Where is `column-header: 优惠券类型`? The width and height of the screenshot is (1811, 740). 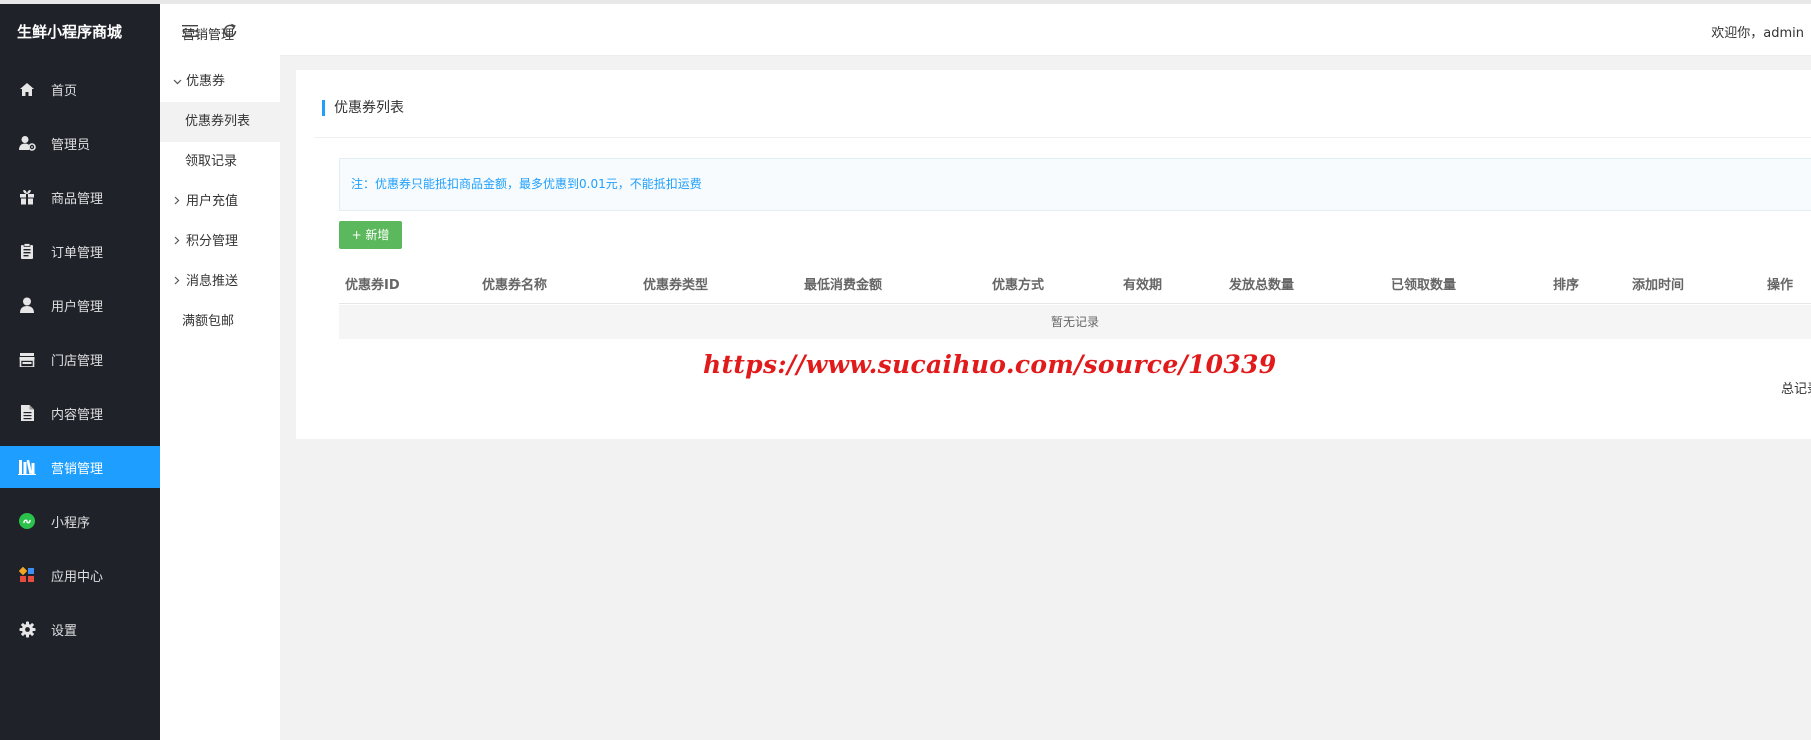 column-header: 优惠券类型 is located at coordinates (675, 286).